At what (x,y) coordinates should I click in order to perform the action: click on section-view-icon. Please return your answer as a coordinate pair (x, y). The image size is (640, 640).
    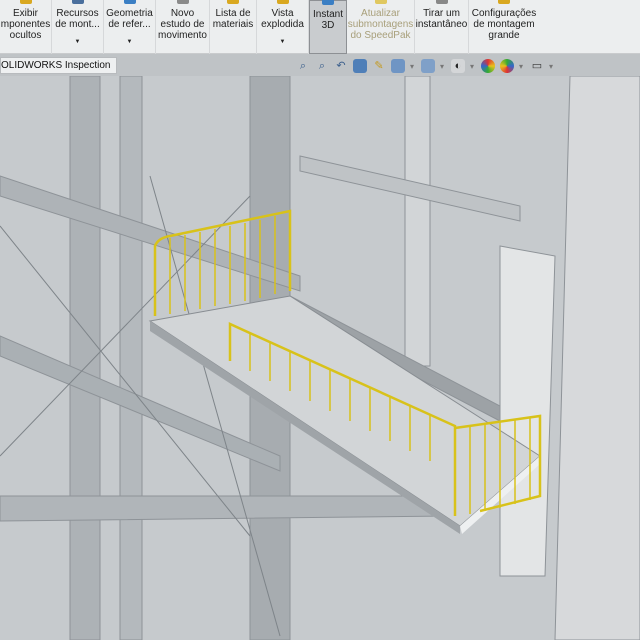
    Looking at the image, I should click on (360, 66).